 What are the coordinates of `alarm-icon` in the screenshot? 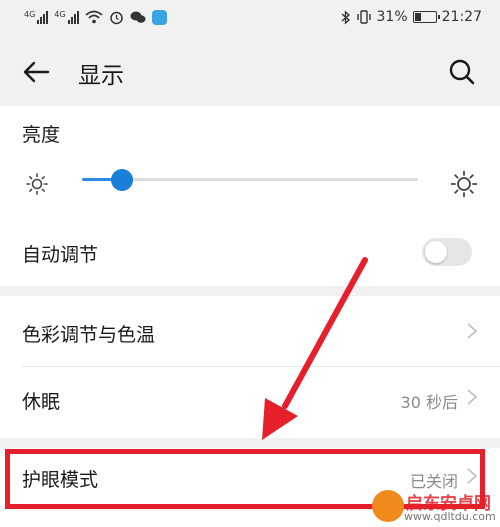 It's located at (116, 17).